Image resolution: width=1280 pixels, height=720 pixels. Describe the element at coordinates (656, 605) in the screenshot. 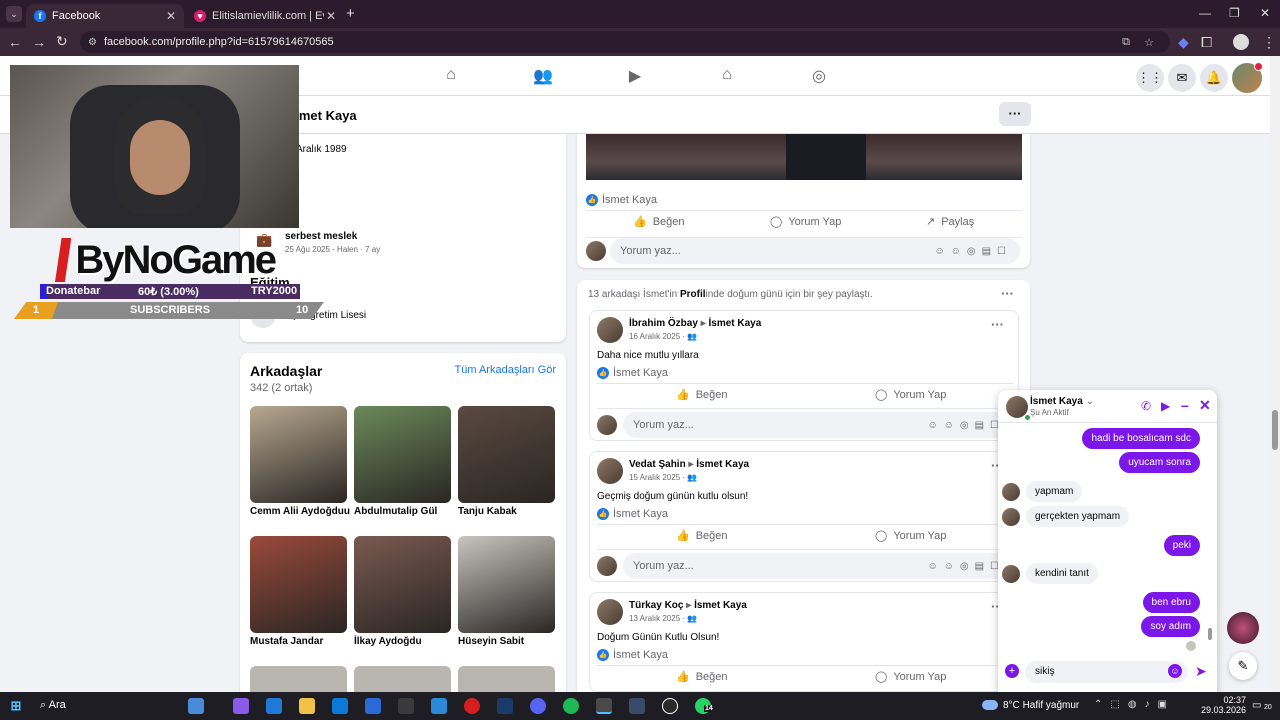

I see `post-author: Türkay Koç` at that location.